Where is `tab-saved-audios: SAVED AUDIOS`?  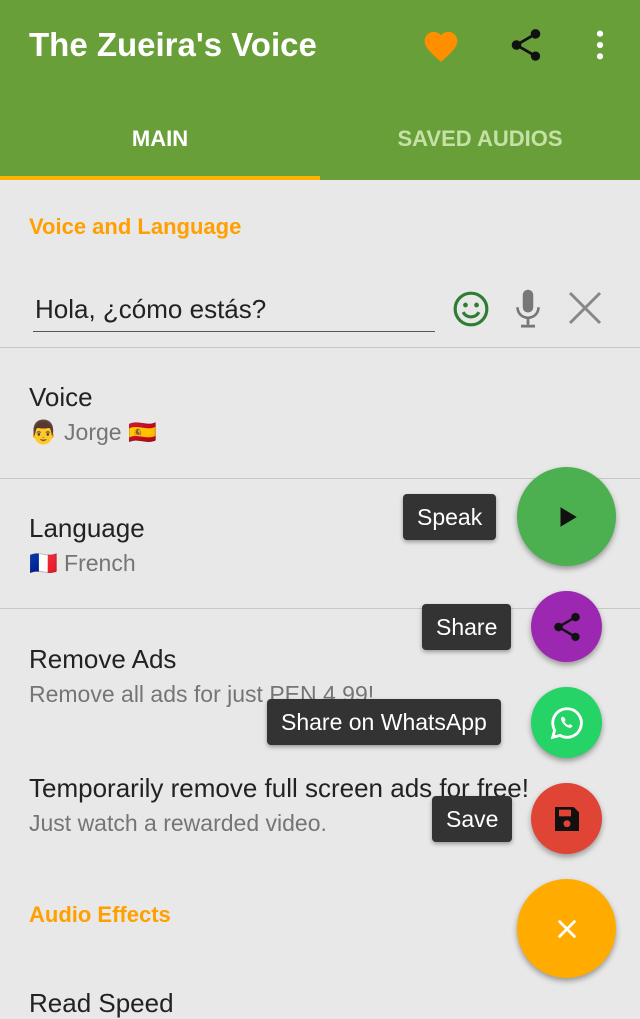 tab-saved-audios: SAVED AUDIOS is located at coordinates (480, 140).